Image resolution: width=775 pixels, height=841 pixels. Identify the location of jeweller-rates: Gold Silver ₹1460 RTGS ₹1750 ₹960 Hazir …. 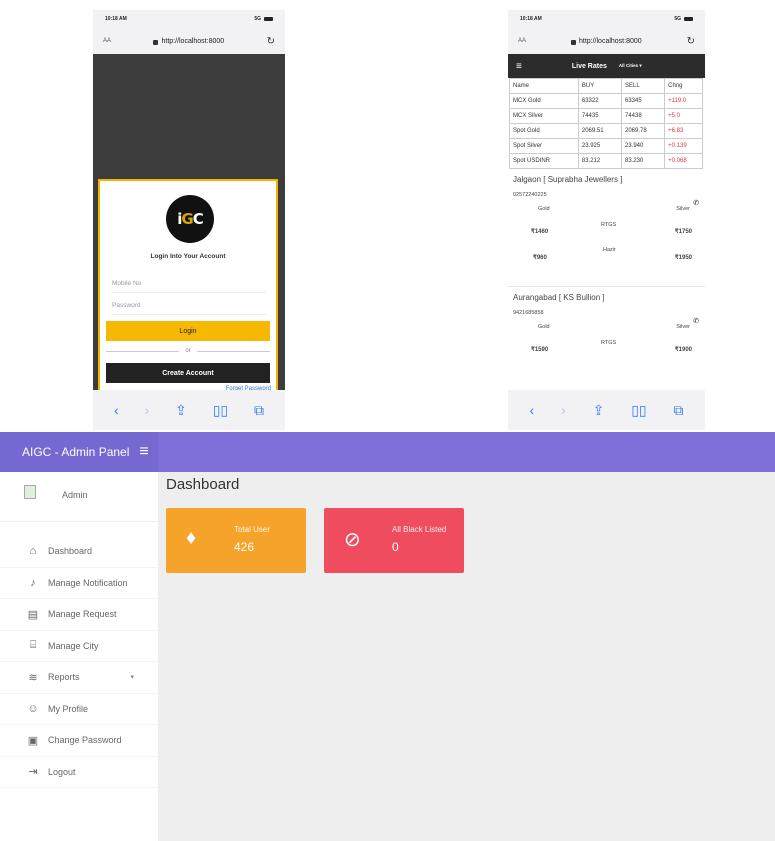
(606, 242).